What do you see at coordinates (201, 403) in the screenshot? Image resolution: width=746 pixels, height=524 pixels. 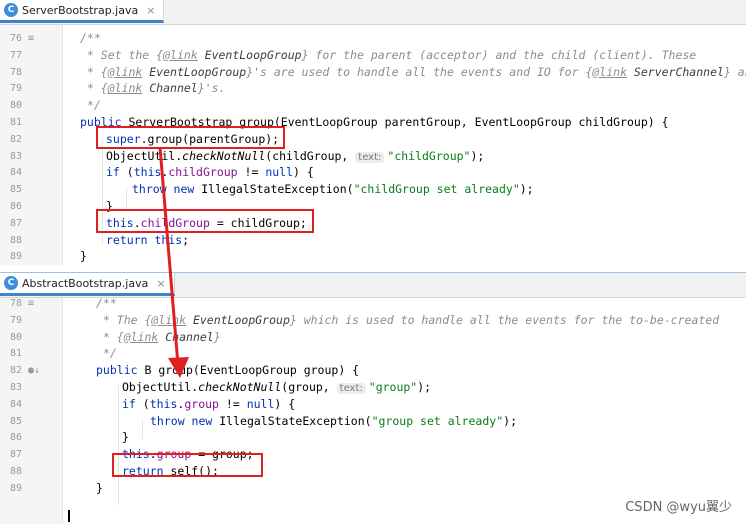 I see `code-token: group` at bounding box center [201, 403].